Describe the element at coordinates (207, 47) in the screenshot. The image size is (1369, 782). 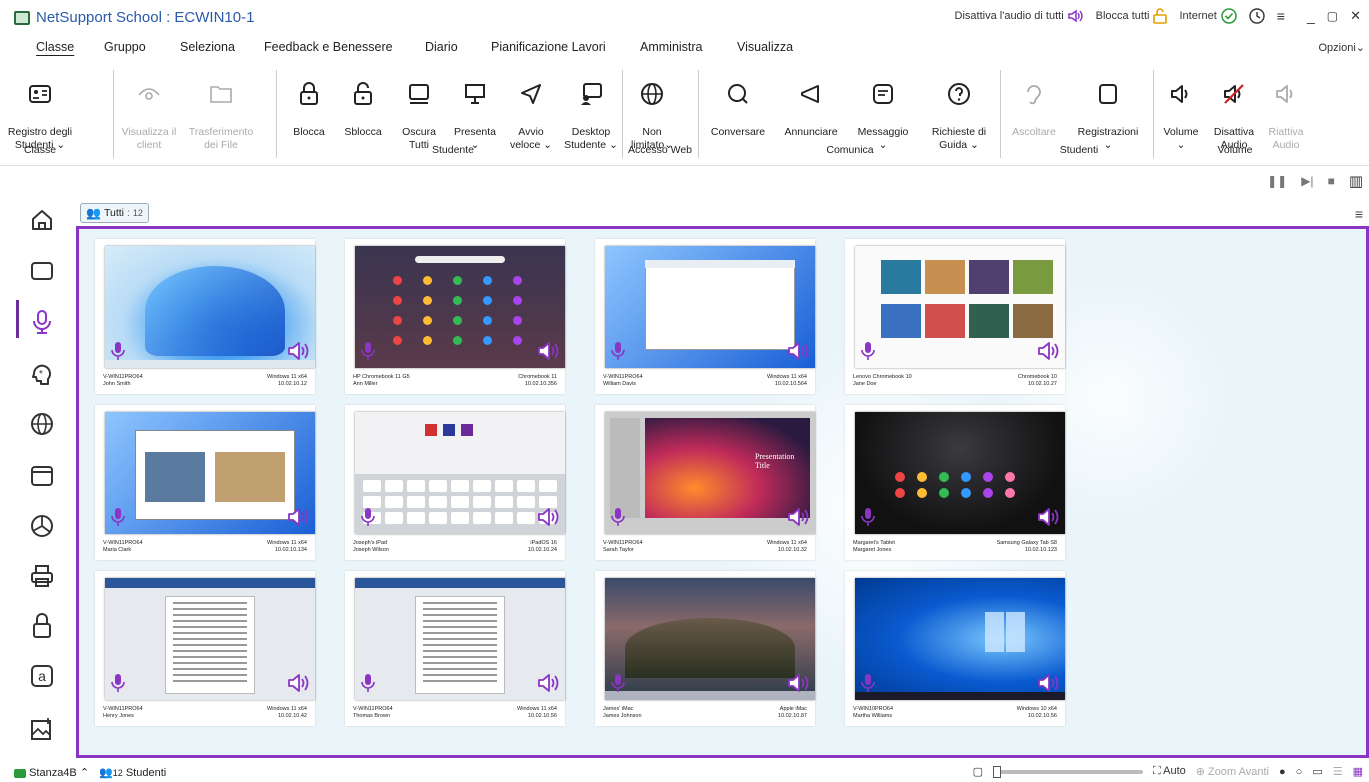
I see `menu-seleziona: Seleziona` at that location.